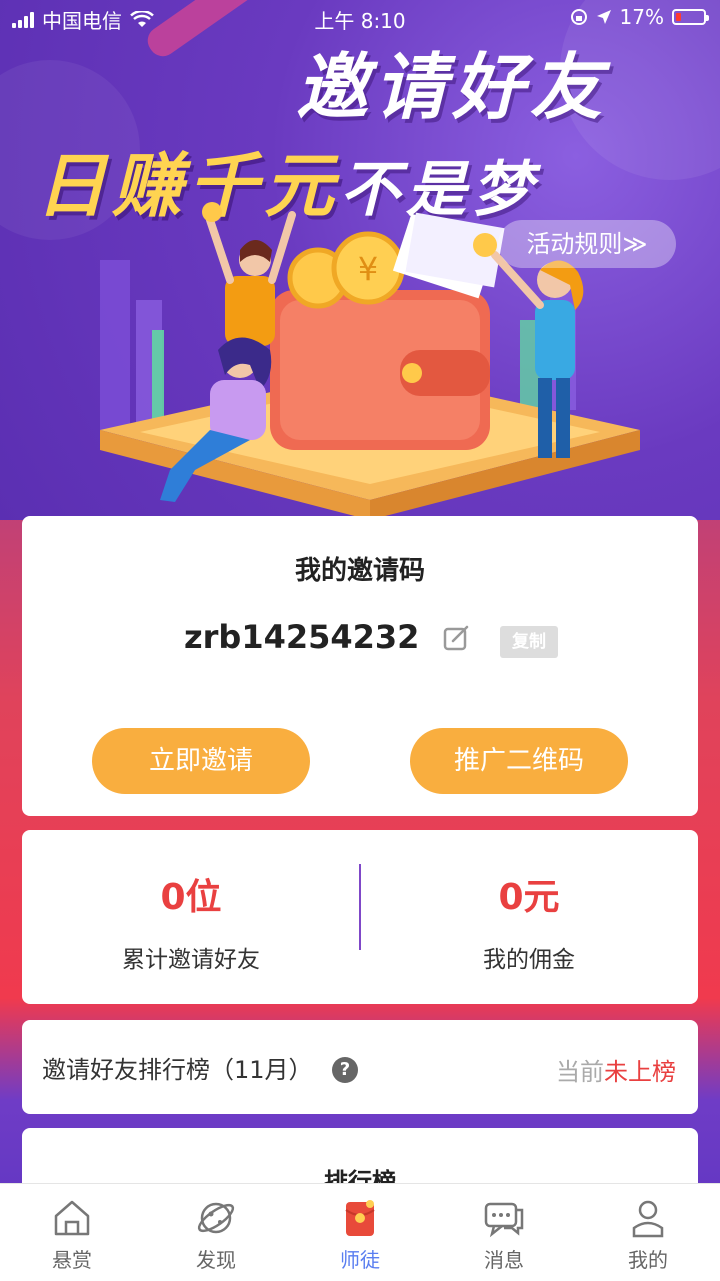  What do you see at coordinates (456, 638) in the screenshot?
I see `edit-icon` at bounding box center [456, 638].